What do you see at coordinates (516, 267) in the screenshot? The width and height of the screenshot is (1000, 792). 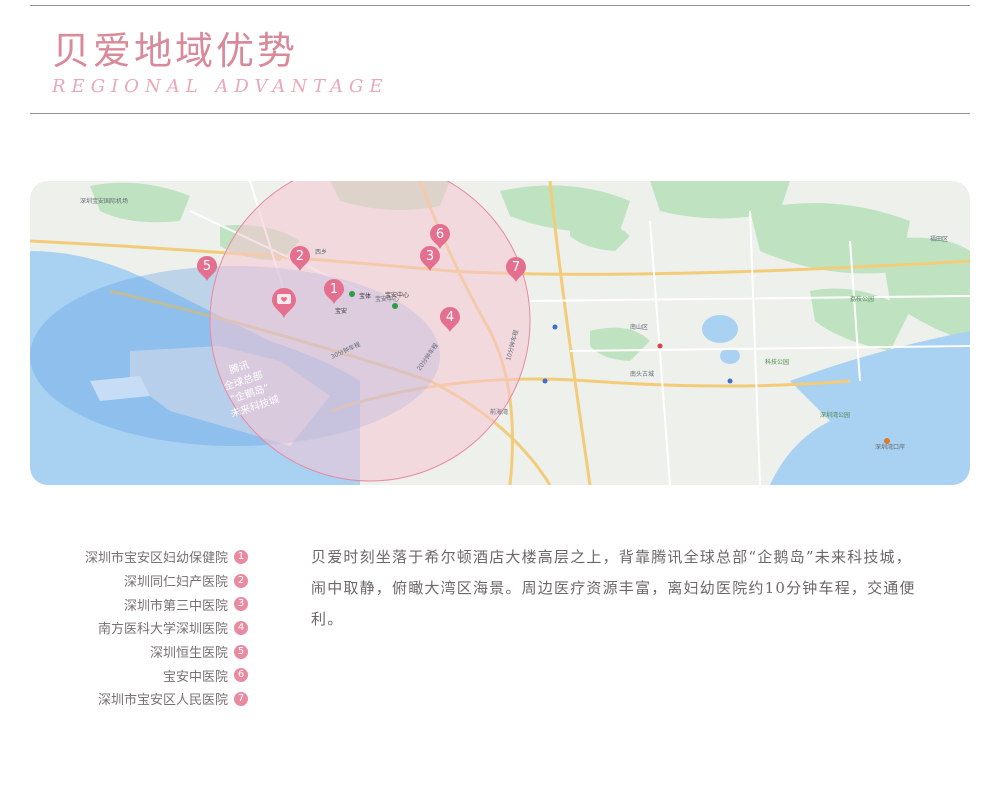 I see `pin-number: 7` at bounding box center [516, 267].